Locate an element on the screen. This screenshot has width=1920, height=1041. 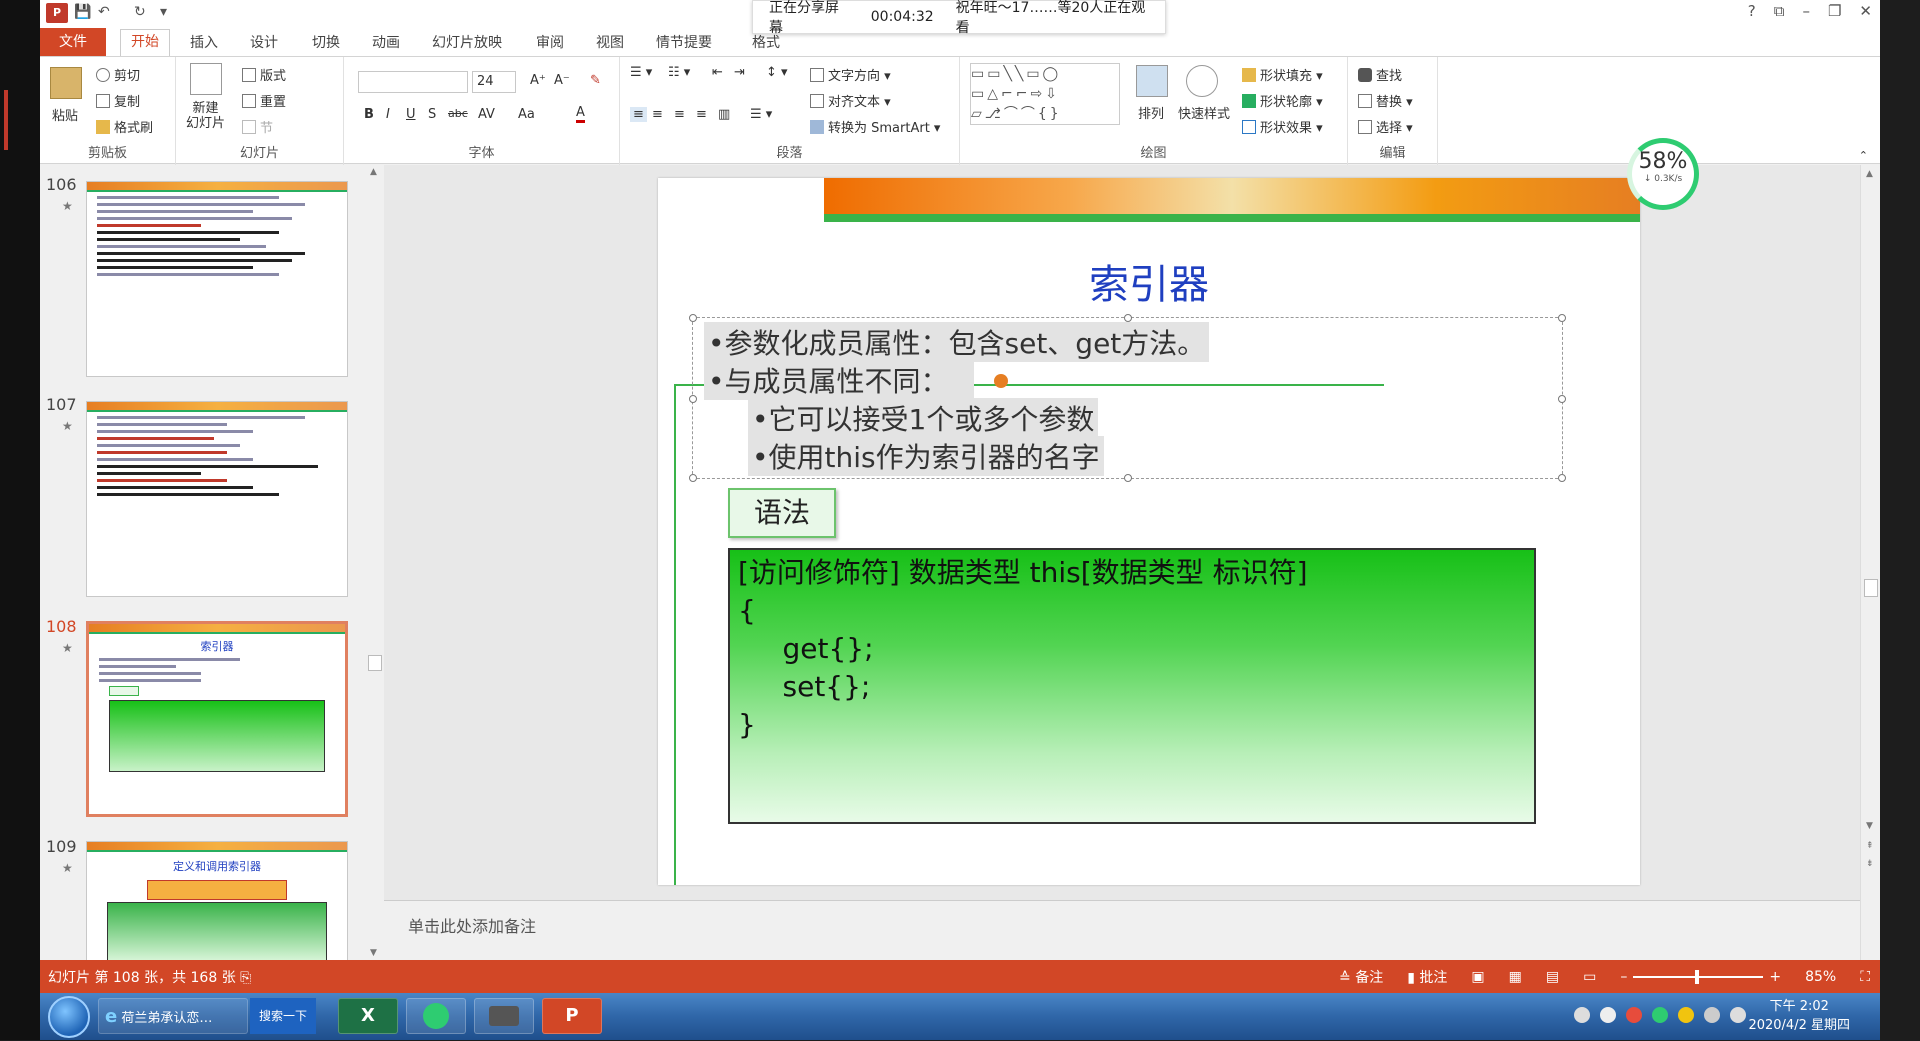
font-size-input: 24 is located at coordinates (494, 82).